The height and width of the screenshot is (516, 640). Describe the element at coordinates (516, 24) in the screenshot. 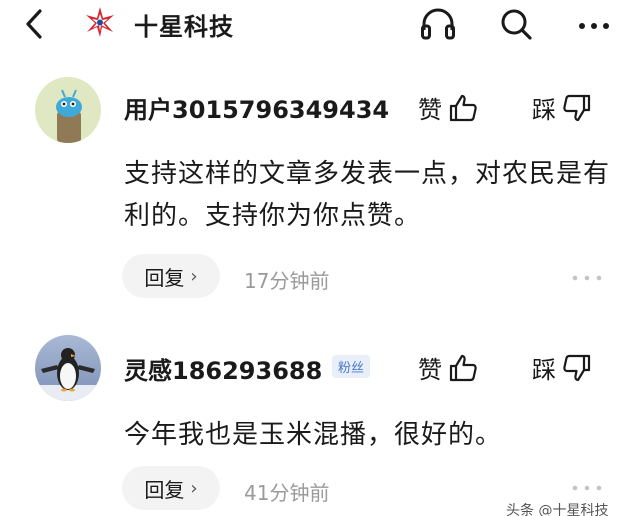

I see `search-icon` at that location.